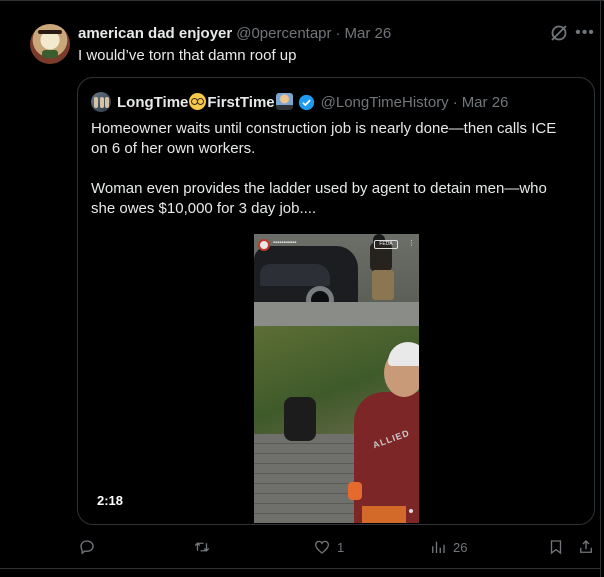 The image size is (604, 577). What do you see at coordinates (155, 33) in the screenshot?
I see `author-display-name: american dad enjoyer` at bounding box center [155, 33].